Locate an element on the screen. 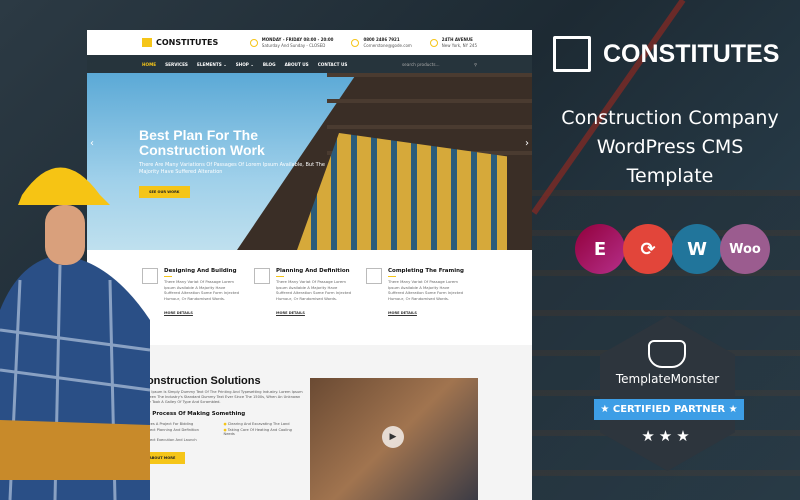 Image resolution: width=800 pixels, height=500 pixels. play-icon: ▶ is located at coordinates (393, 437).